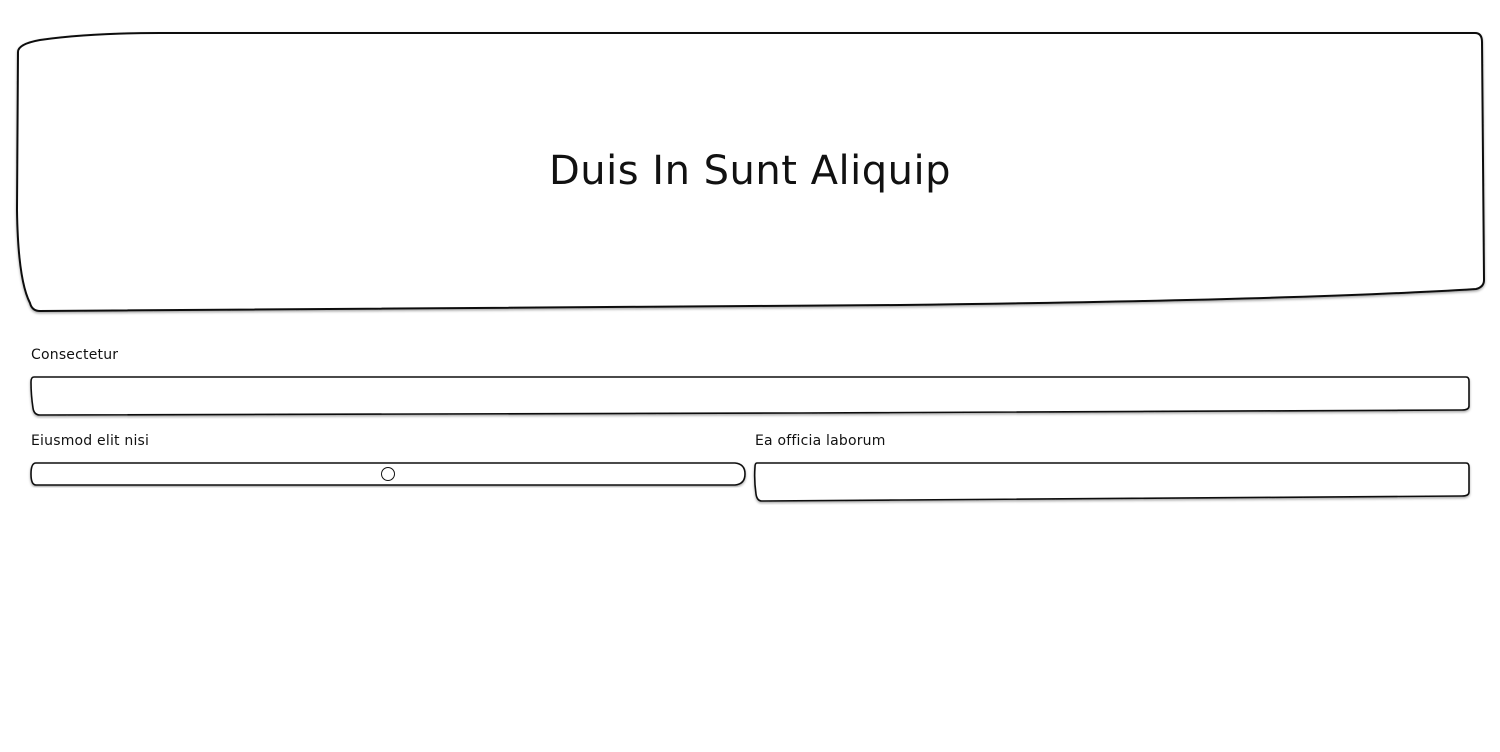 The height and width of the screenshot is (752, 1500). Describe the element at coordinates (749, 171) in the screenshot. I see `banner-title: Duis In Sunt Aliquip` at that location.